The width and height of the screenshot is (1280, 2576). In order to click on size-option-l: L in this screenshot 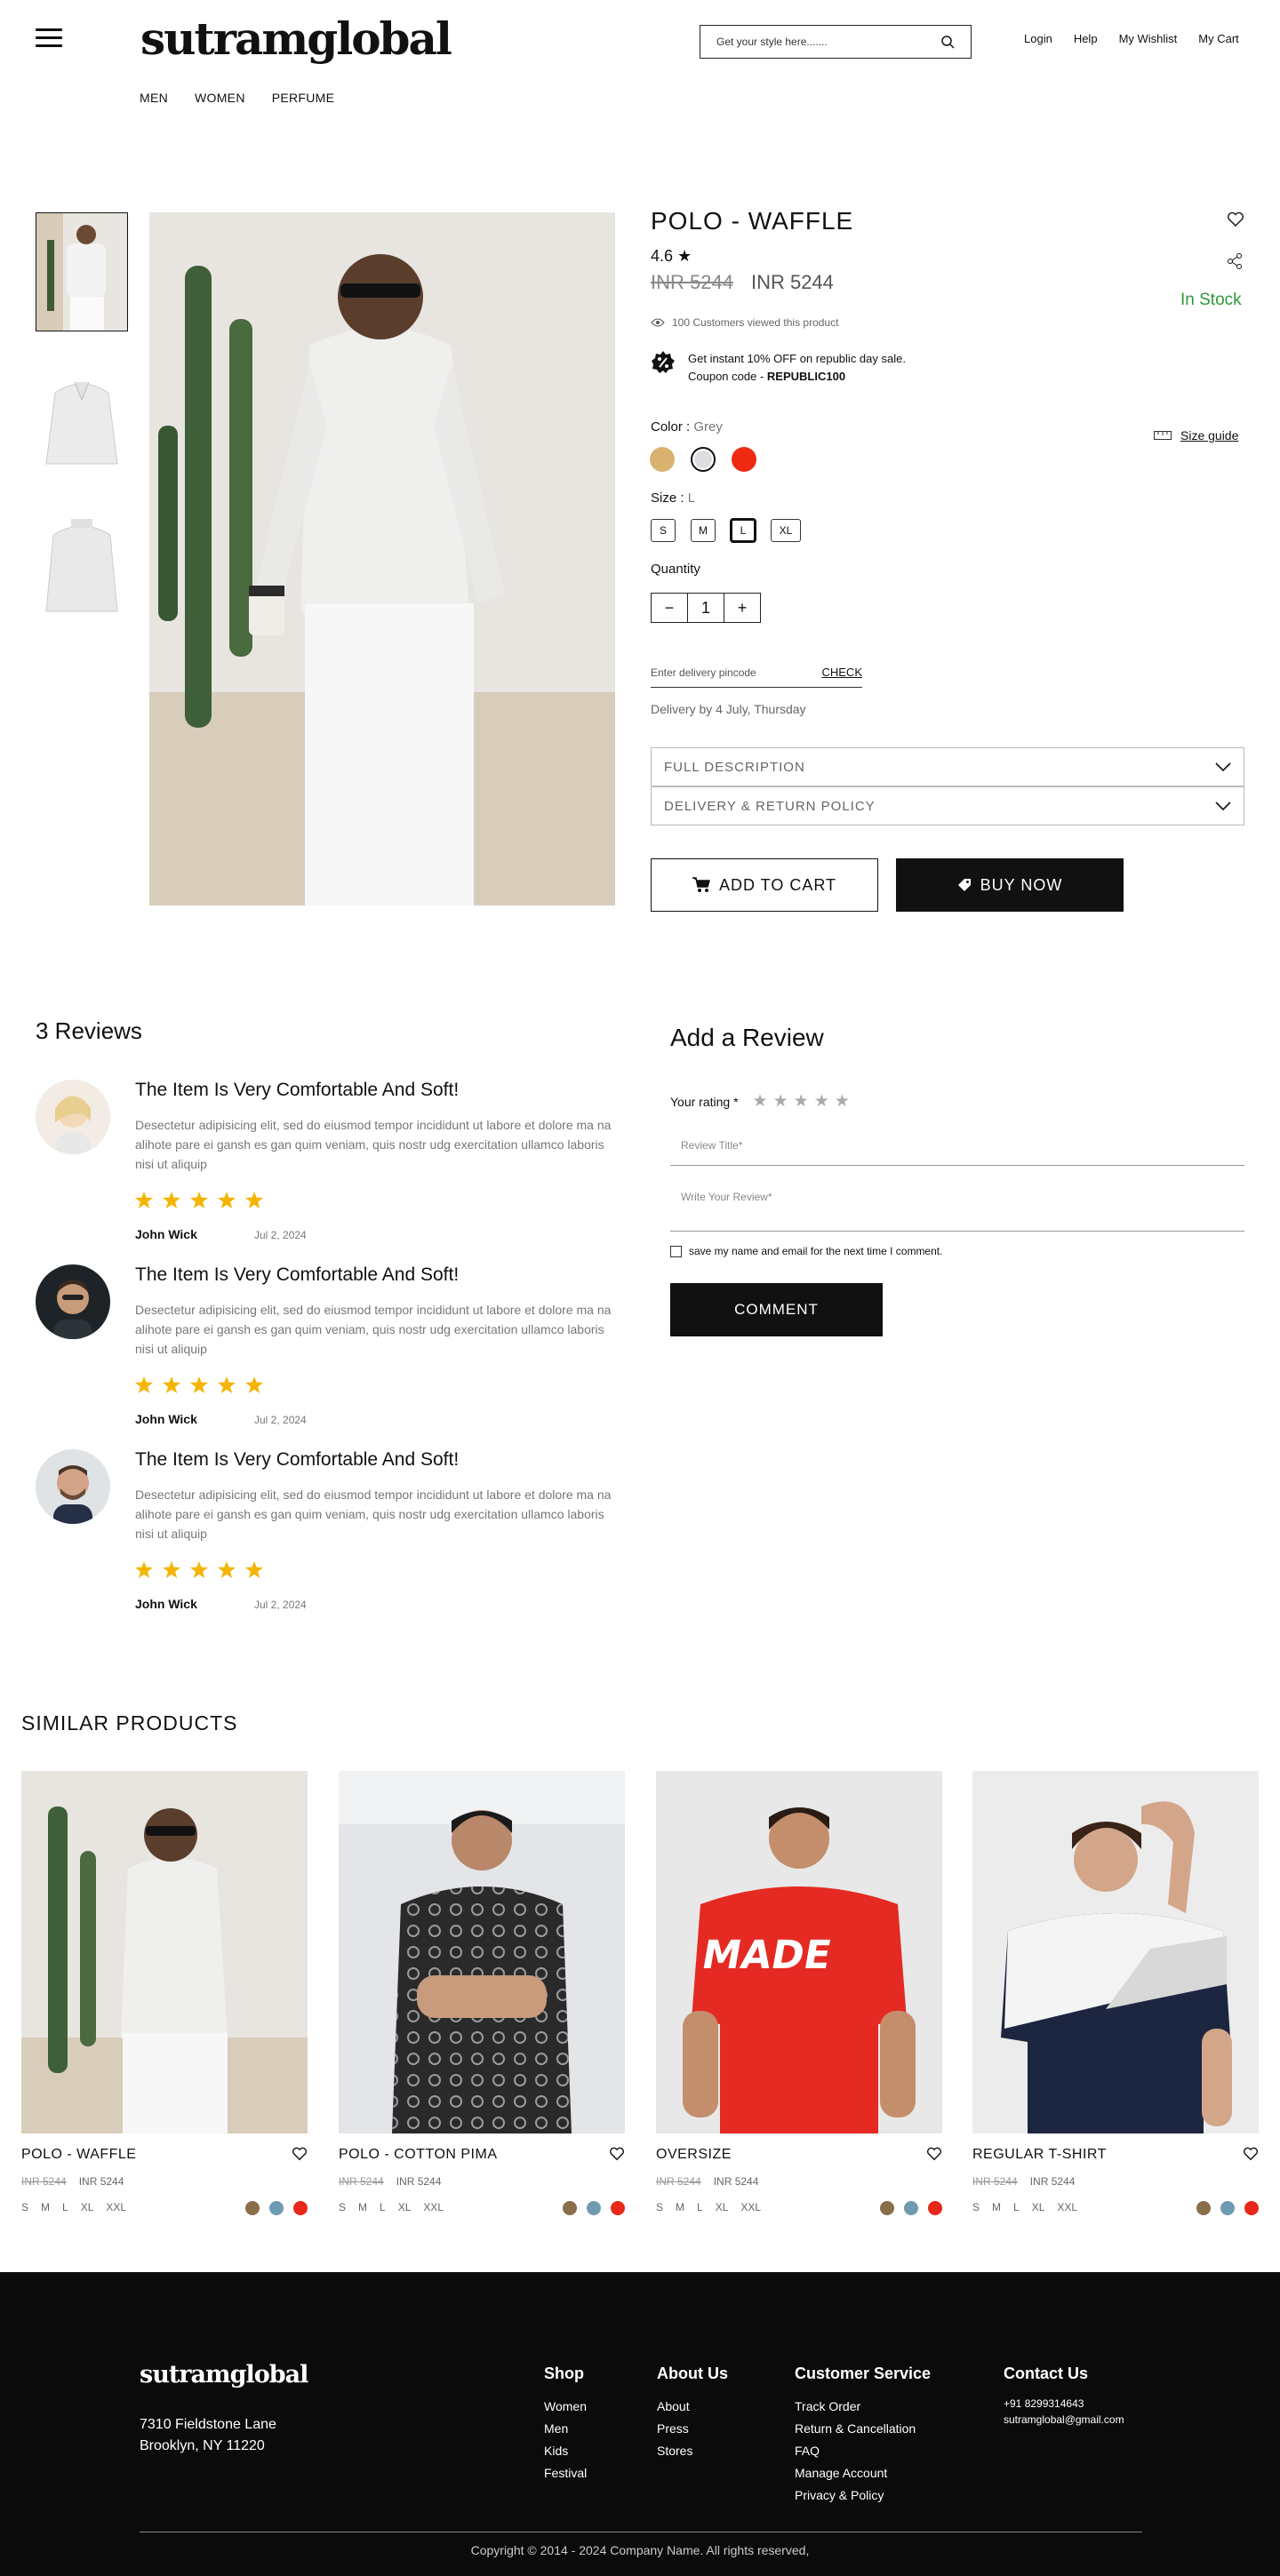, I will do `click(743, 530)`.